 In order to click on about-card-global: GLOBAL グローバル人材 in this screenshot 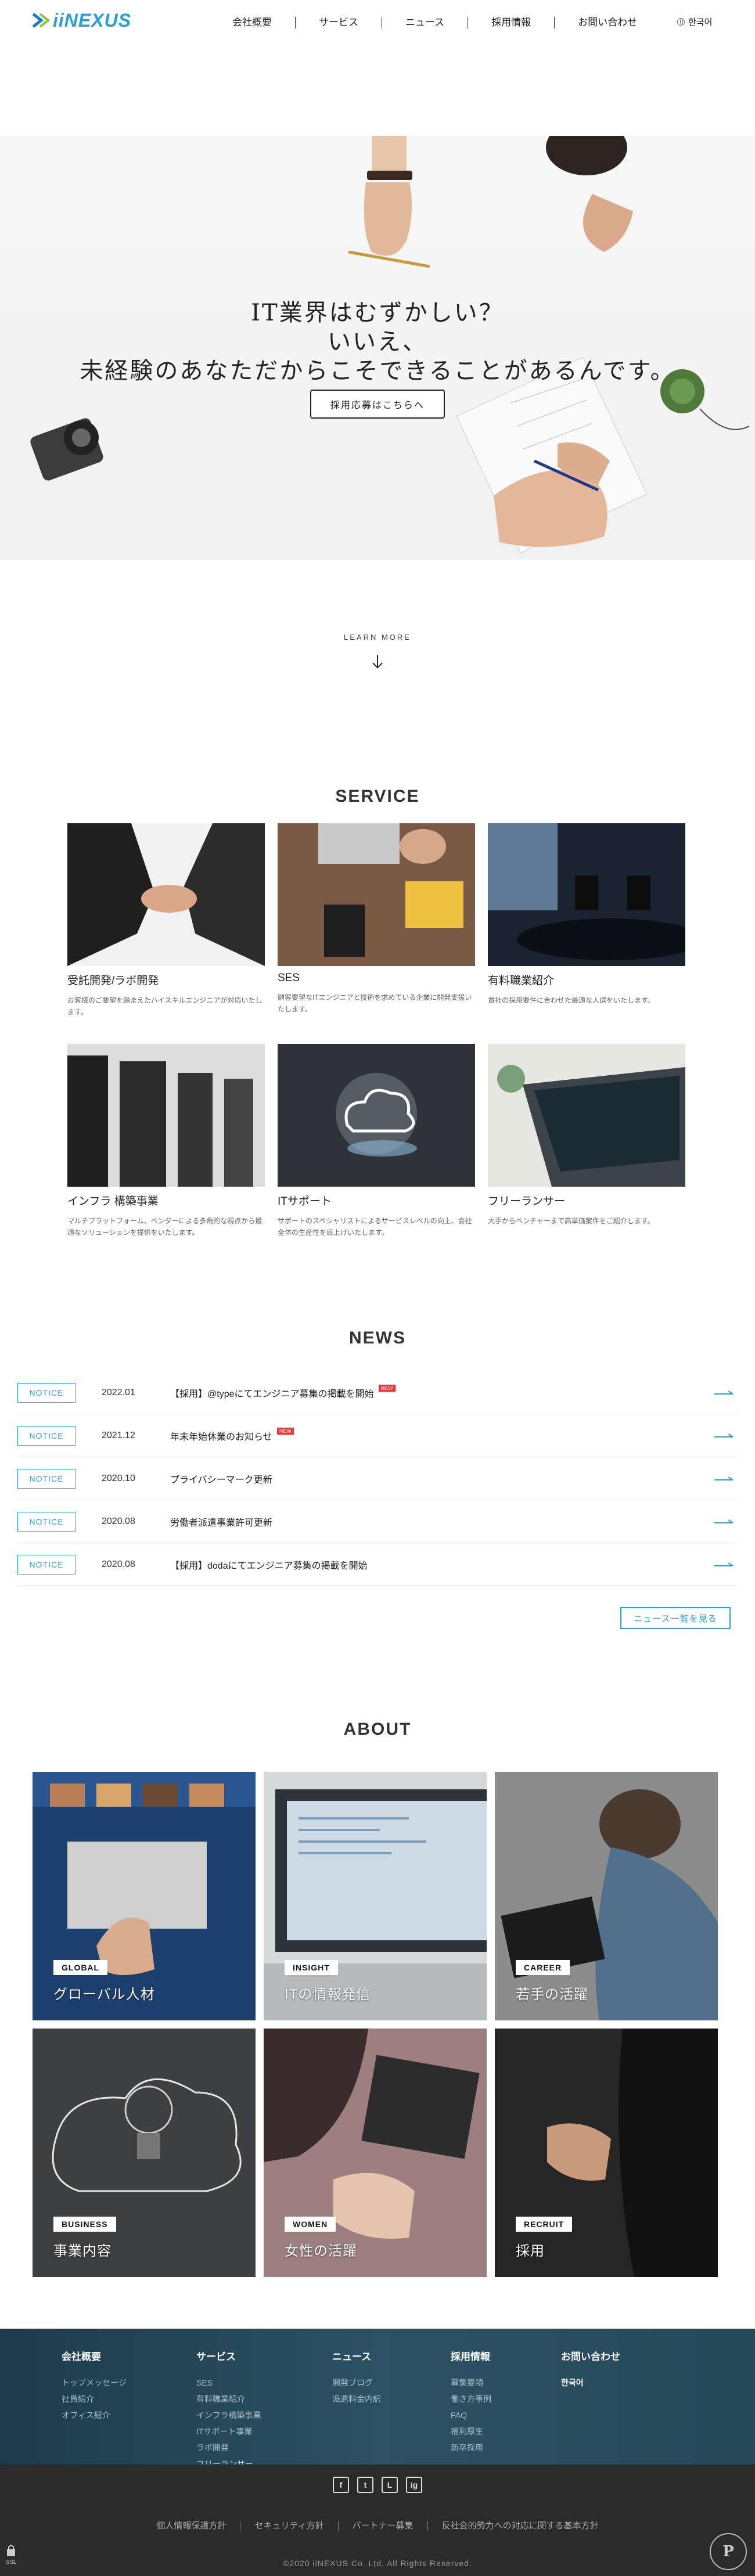, I will do `click(144, 1896)`.